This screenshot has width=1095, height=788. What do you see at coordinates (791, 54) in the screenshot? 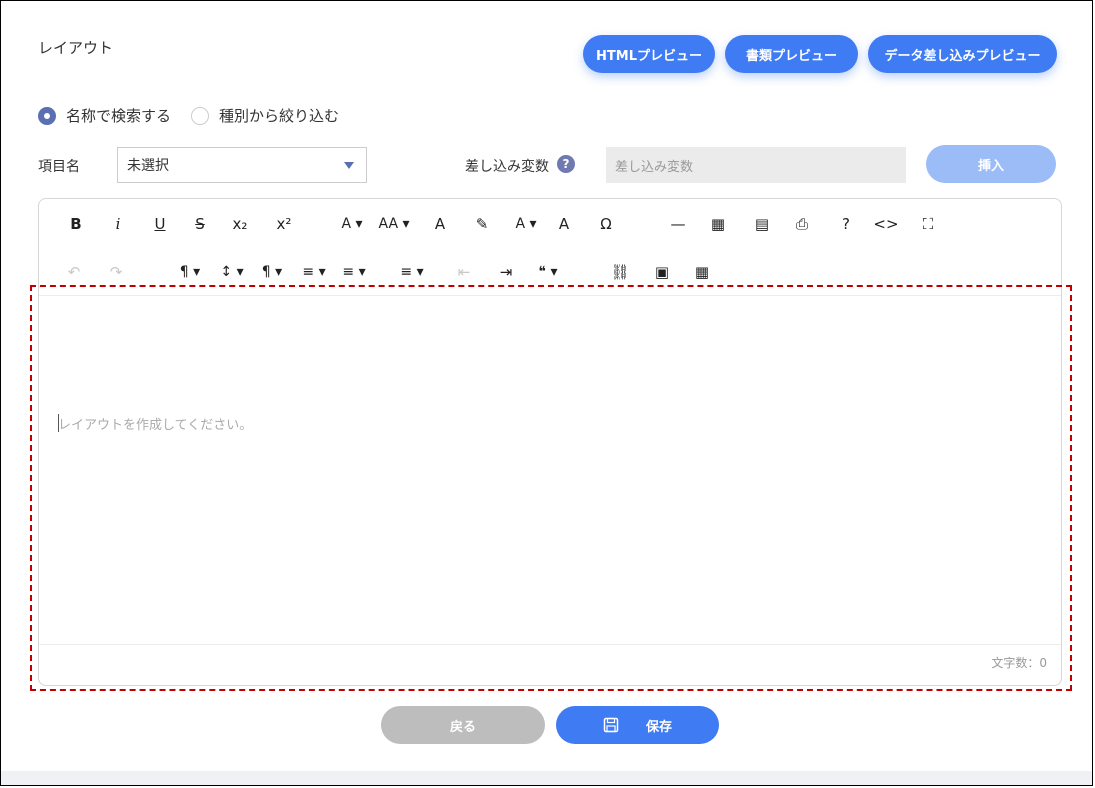
I see `document-preview-button: 書類プレビュー` at bounding box center [791, 54].